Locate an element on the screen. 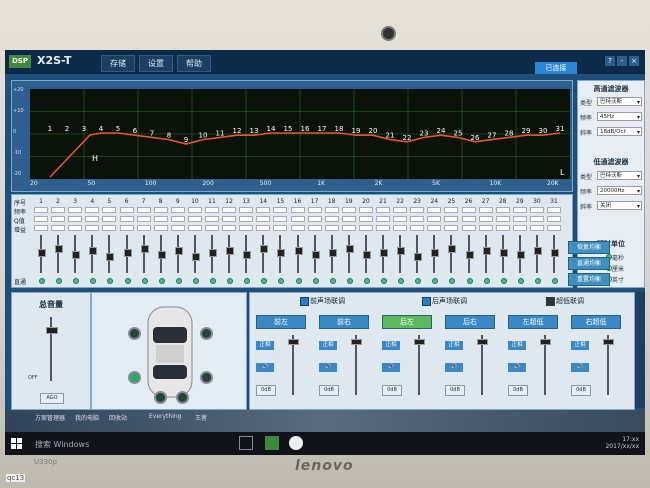  desktop-item-1: 我的电脑 is located at coordinates (87, 417).